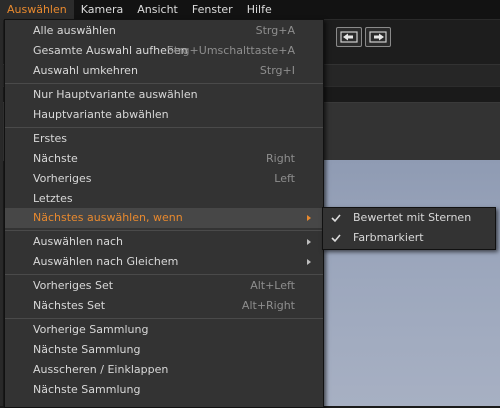 Image resolution: width=500 pixels, height=408 pixels. Describe the element at coordinates (164, 286) in the screenshot. I see `menu-item-vorheriges-set: Vorheriges Set Alt+Left` at that location.